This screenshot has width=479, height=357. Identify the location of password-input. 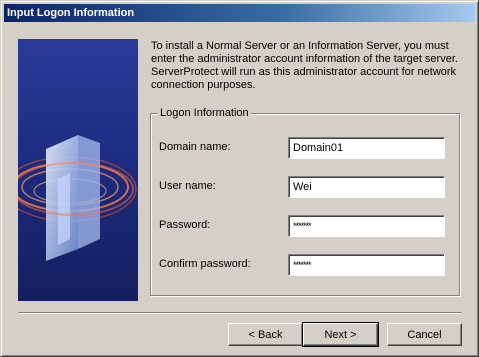
(366, 226).